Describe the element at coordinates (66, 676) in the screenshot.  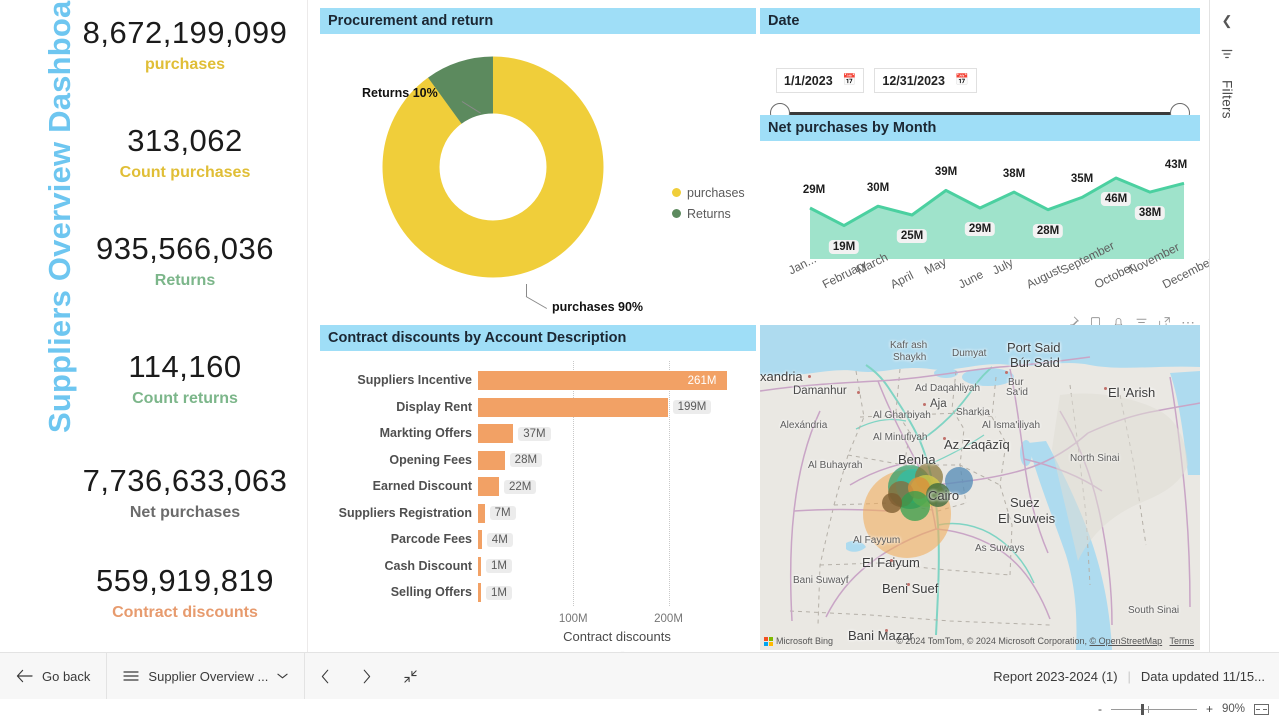
I see `go-back-label: Go back` at that location.